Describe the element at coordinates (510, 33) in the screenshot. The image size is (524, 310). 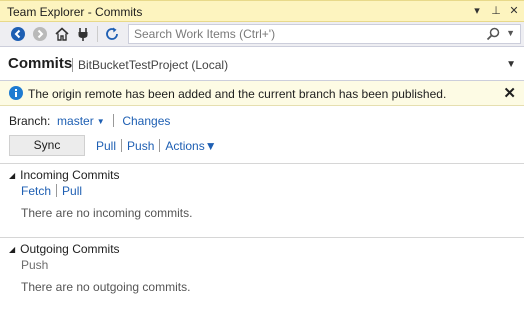
I see `search-dropdown-icon: ▼` at that location.